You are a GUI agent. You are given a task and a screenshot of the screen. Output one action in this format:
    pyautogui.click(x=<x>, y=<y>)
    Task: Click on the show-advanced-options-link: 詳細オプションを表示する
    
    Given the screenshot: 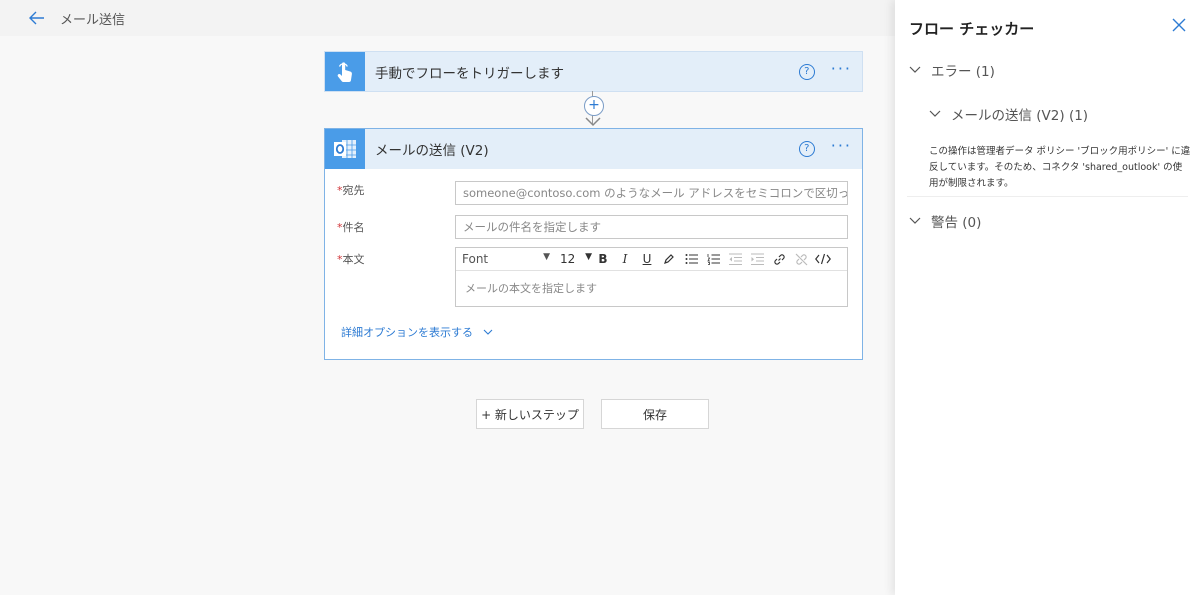 What is the action you would take?
    pyautogui.click(x=417, y=332)
    